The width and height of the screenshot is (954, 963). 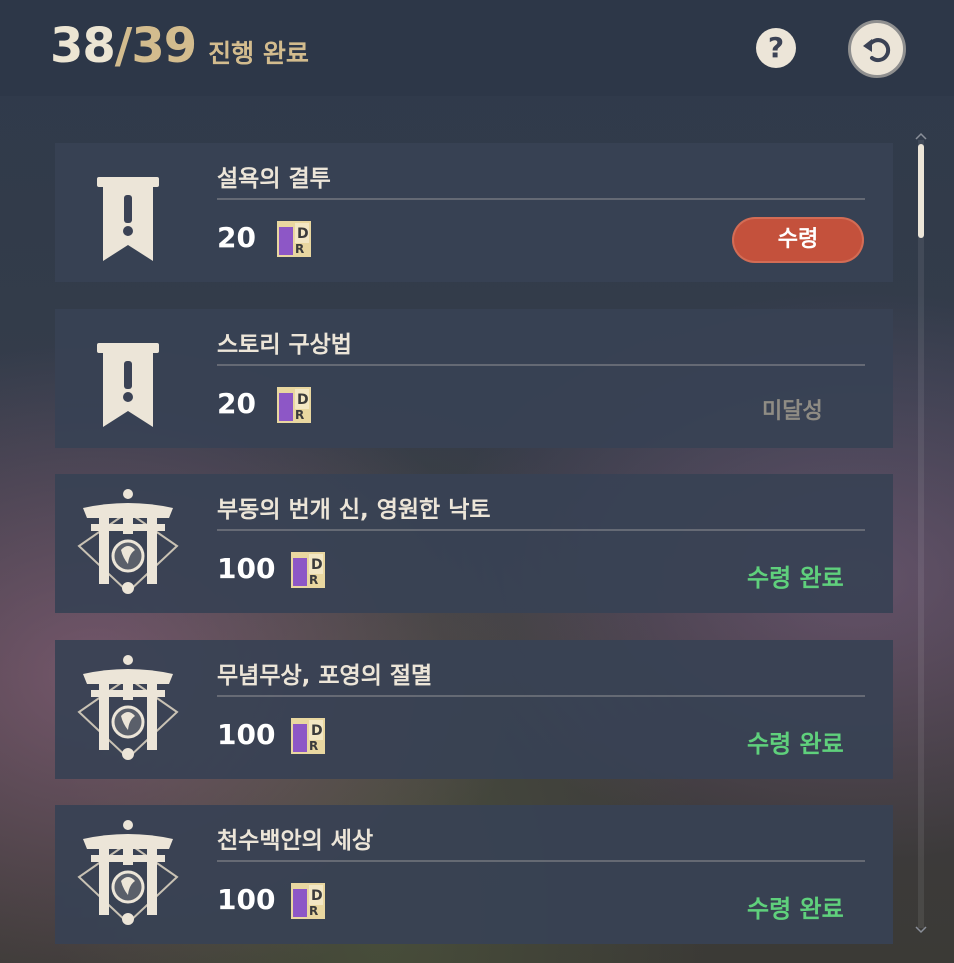 I want to click on scroll-down-icon, so click(x=921, y=930).